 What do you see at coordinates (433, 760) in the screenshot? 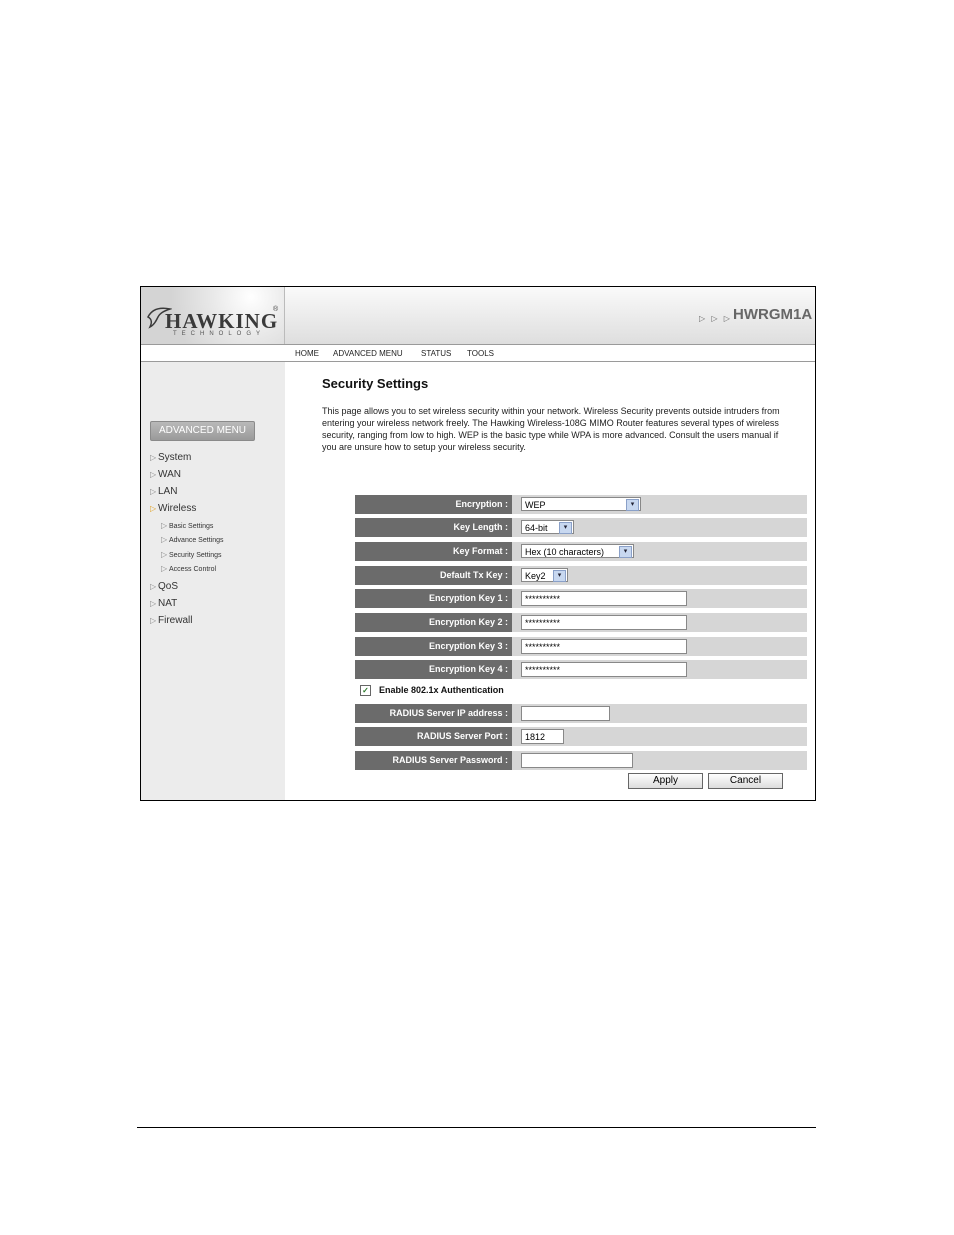
I see `radius-password-label: RADIUS Server Password :` at bounding box center [433, 760].